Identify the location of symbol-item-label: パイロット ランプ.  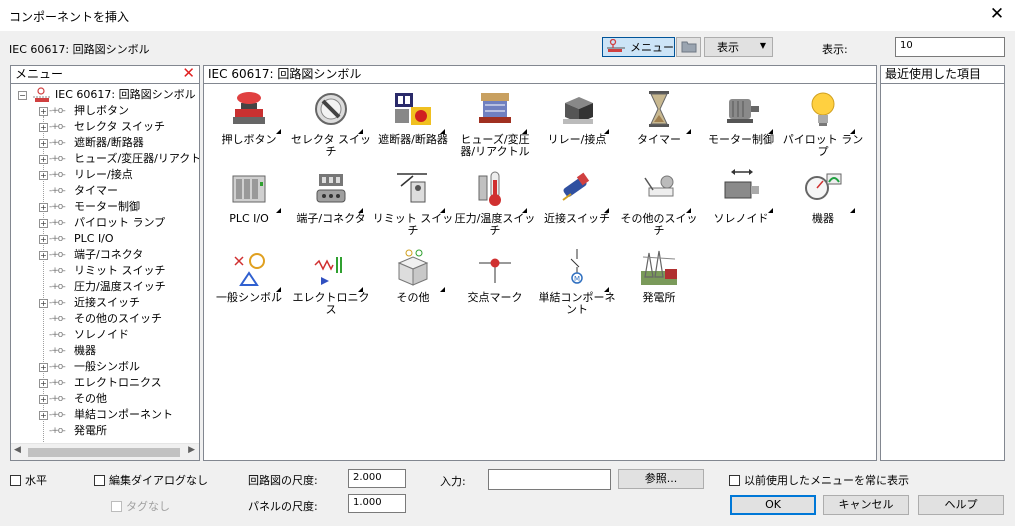
(823, 145).